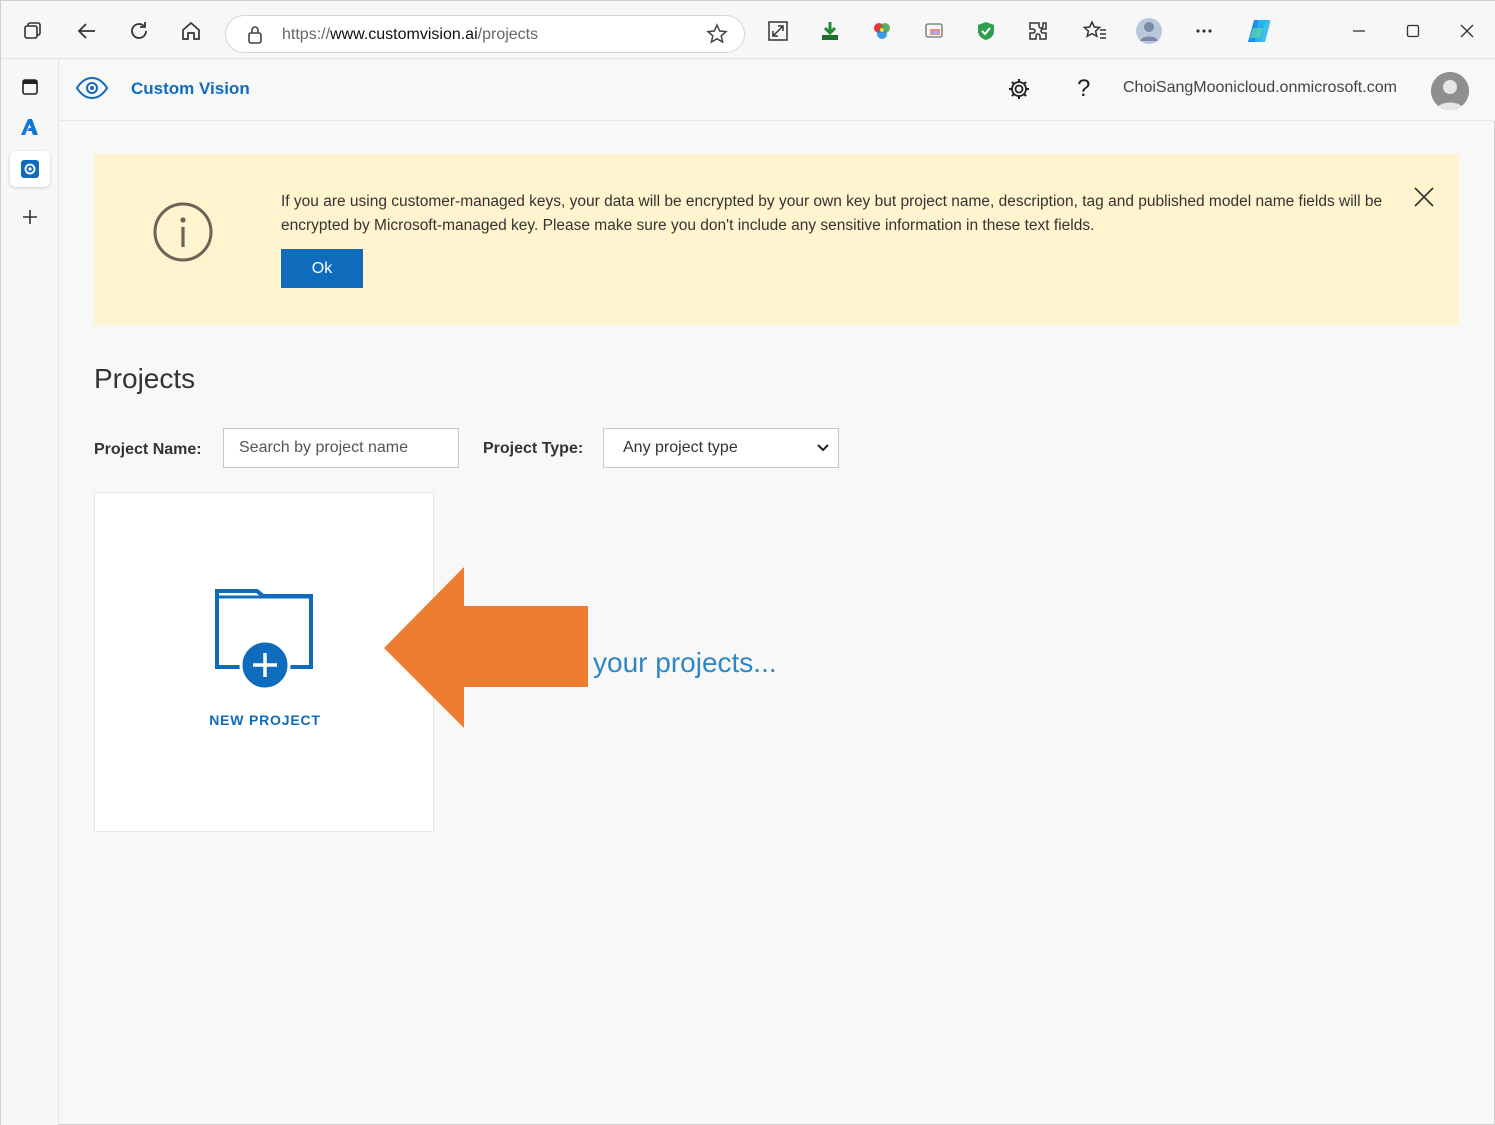 The width and height of the screenshot is (1495, 1125). What do you see at coordinates (1204, 31) in the screenshot?
I see `more-options-icon` at bounding box center [1204, 31].